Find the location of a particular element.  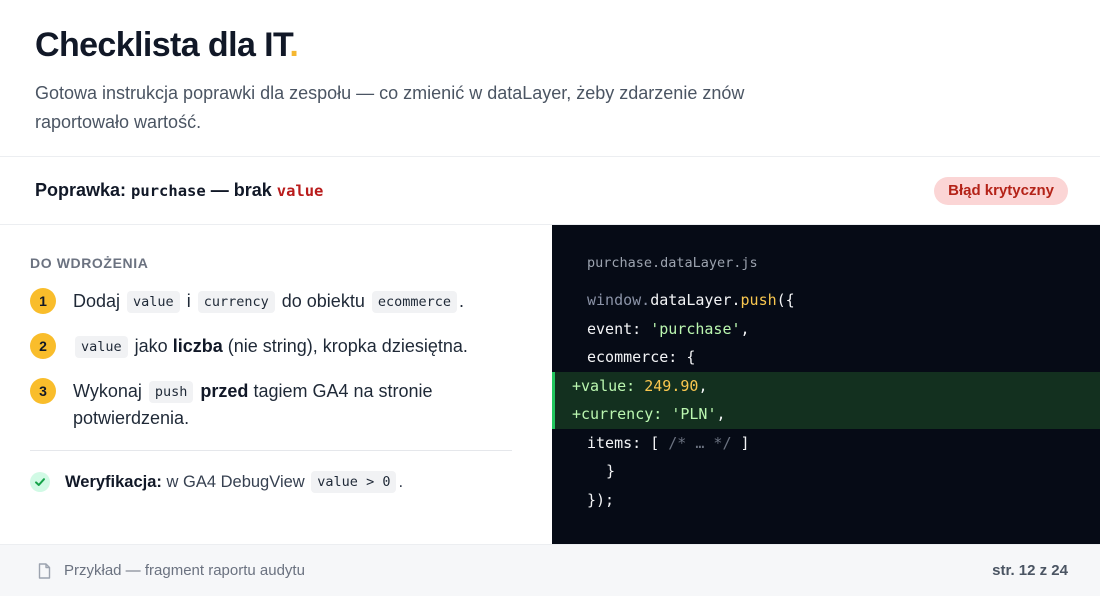

code-token: }); is located at coordinates (601, 499).